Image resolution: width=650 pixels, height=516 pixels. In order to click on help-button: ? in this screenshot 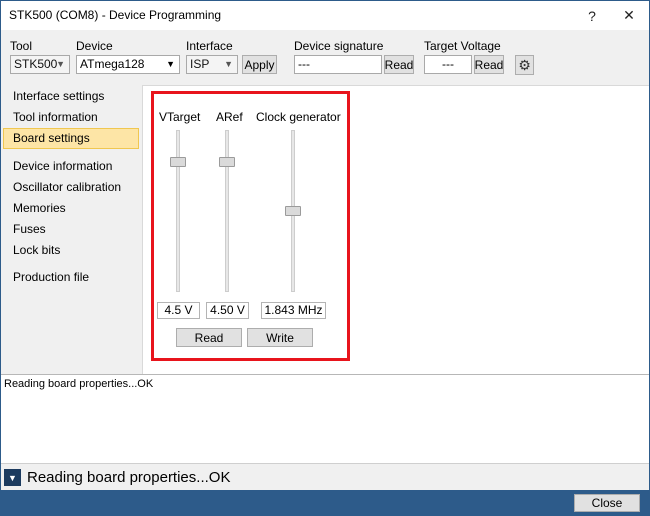, I will do `click(592, 15)`.